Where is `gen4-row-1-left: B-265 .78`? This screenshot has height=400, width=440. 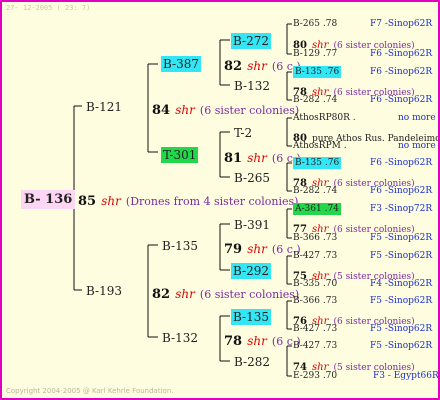 gen4-row-1-left: B-265 .78 is located at coordinates (315, 24).